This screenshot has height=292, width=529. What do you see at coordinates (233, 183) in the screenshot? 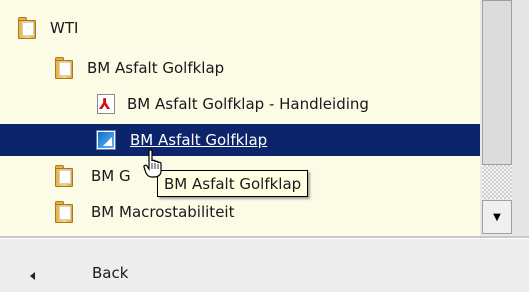
I see `tooltip: BM Asfalt Golfklap` at bounding box center [233, 183].